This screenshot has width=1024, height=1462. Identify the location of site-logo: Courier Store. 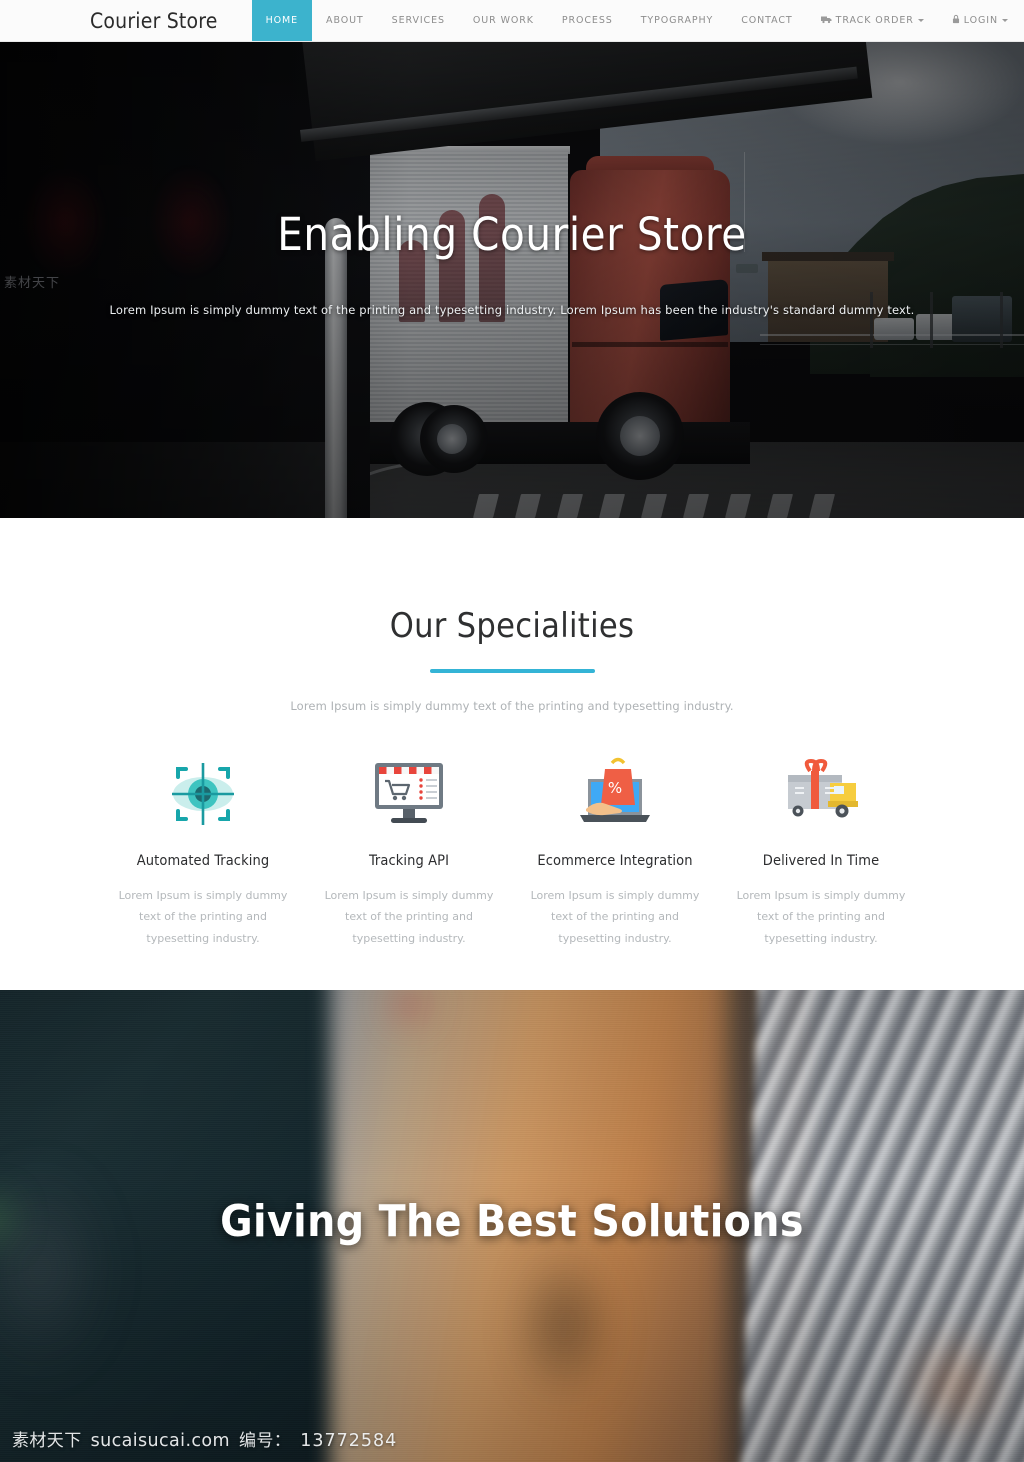
(171, 20).